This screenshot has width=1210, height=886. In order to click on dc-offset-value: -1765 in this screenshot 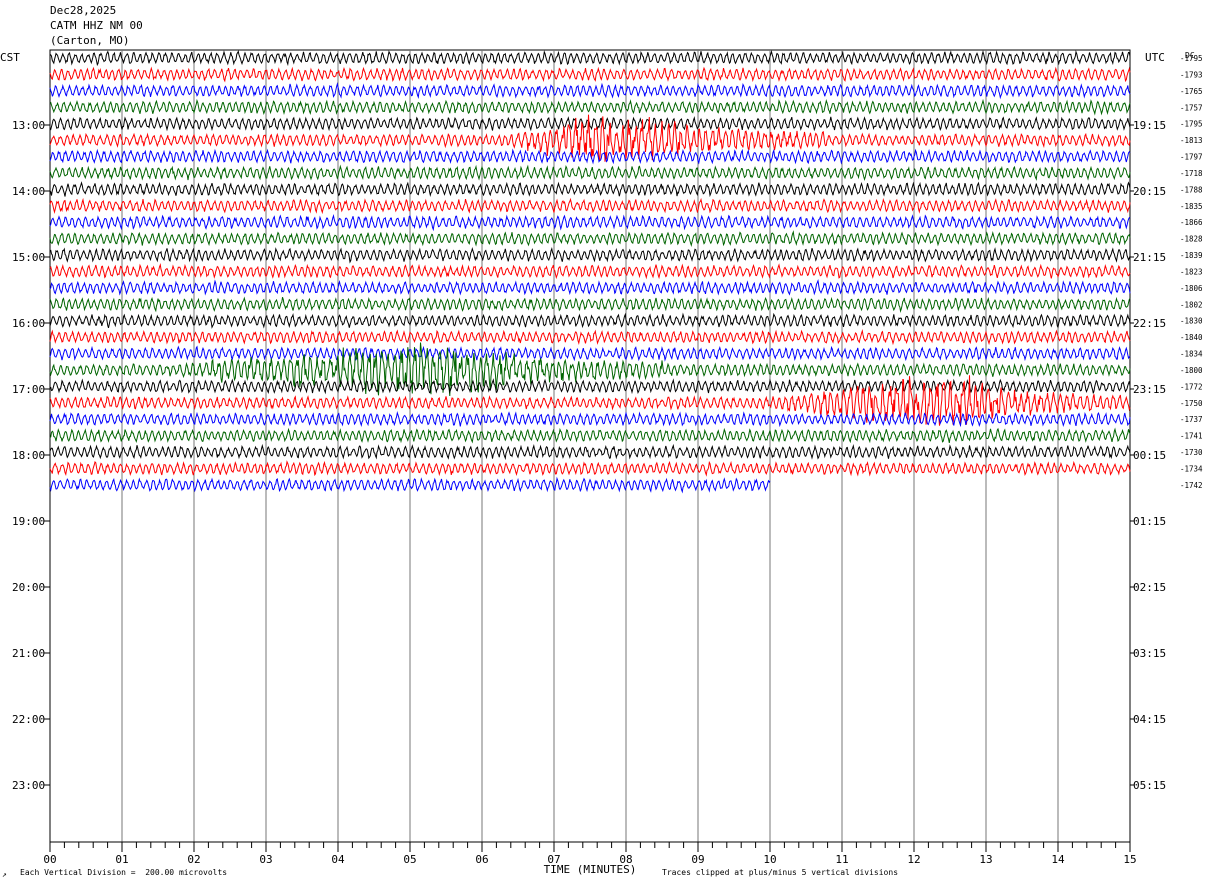, I will do `click(1191, 91)`.